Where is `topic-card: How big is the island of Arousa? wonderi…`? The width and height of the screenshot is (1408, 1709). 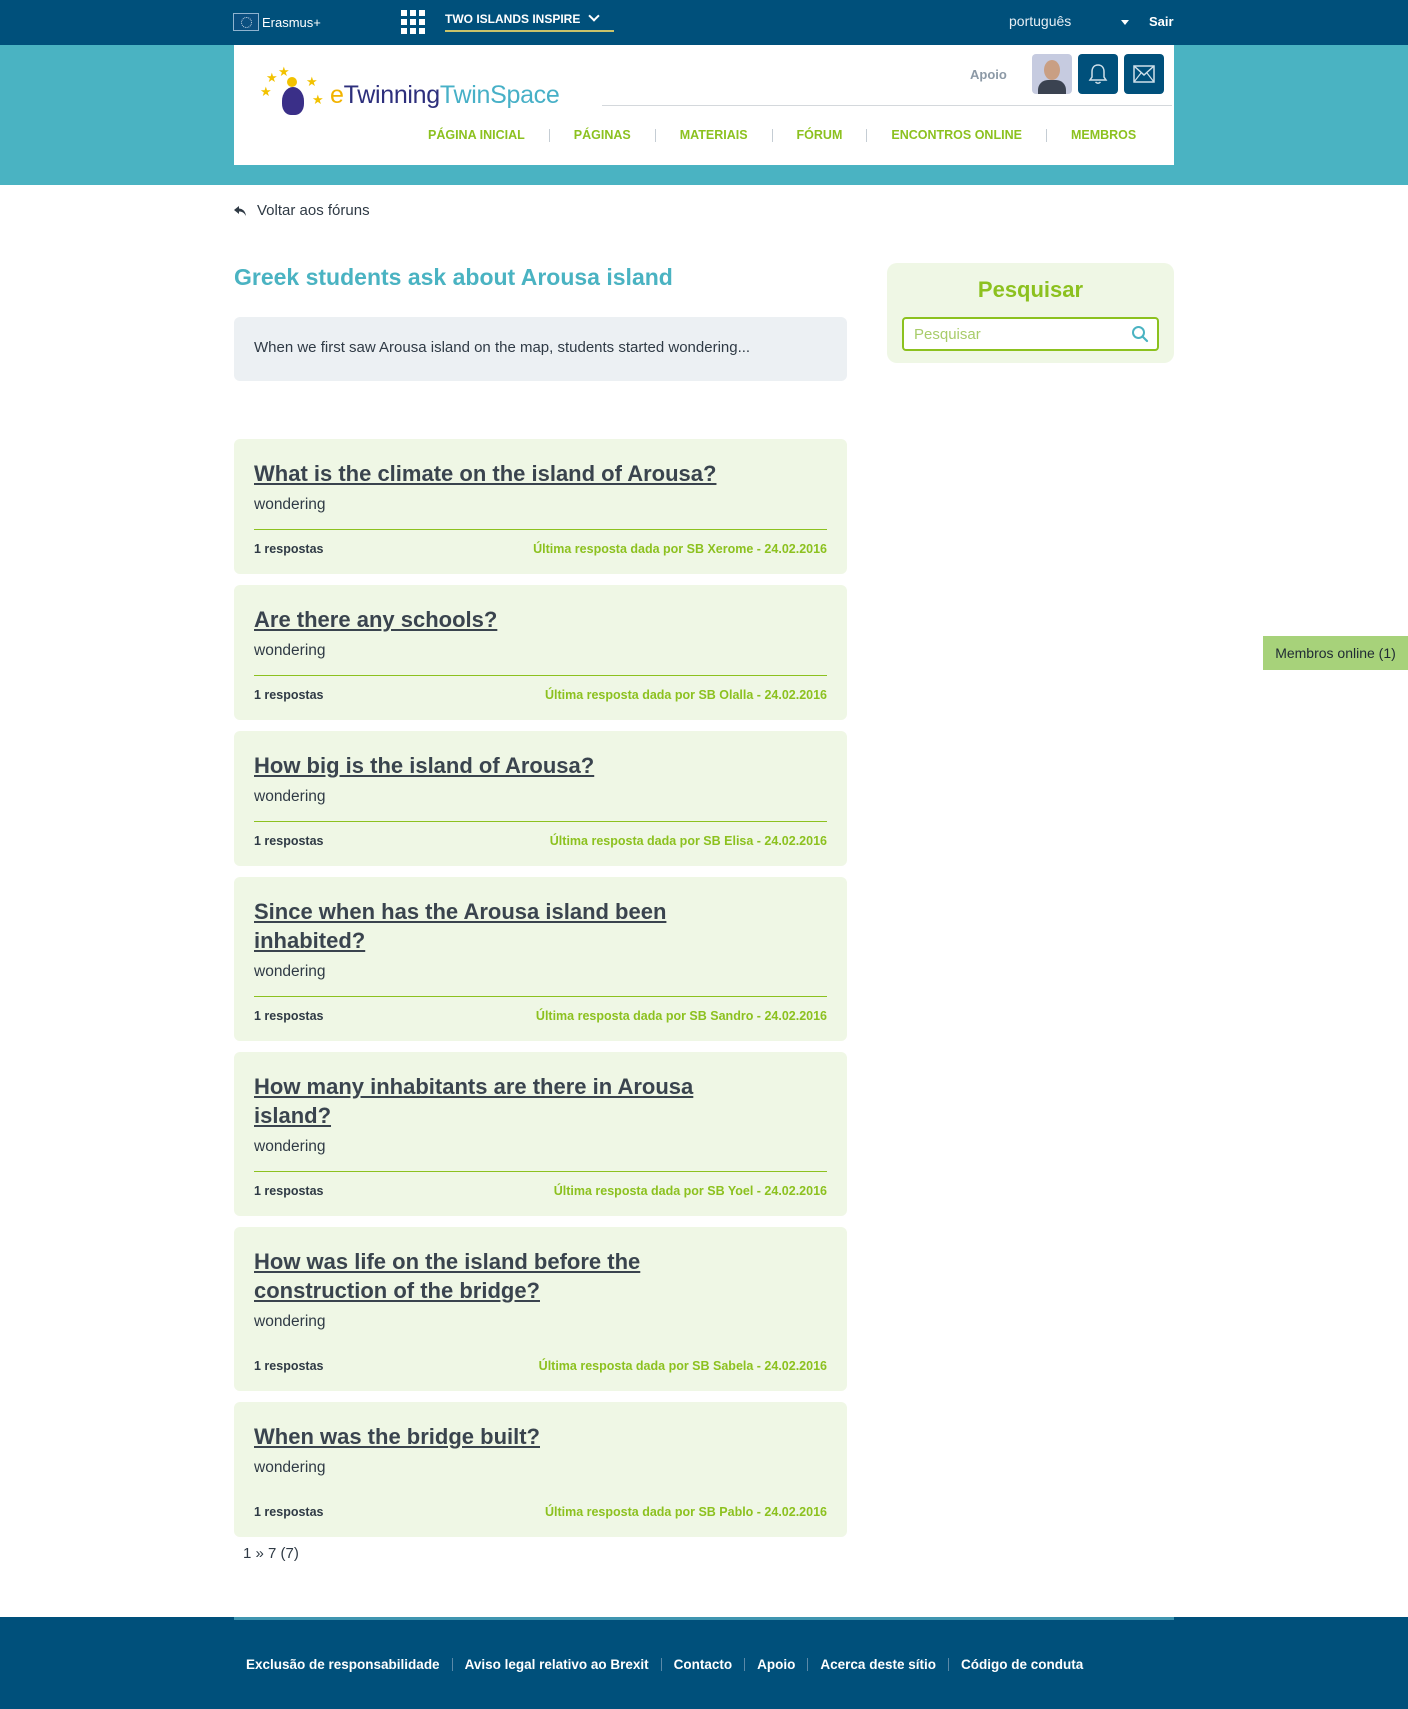
topic-card: How big is the island of Arousa? wonderi… is located at coordinates (540, 798).